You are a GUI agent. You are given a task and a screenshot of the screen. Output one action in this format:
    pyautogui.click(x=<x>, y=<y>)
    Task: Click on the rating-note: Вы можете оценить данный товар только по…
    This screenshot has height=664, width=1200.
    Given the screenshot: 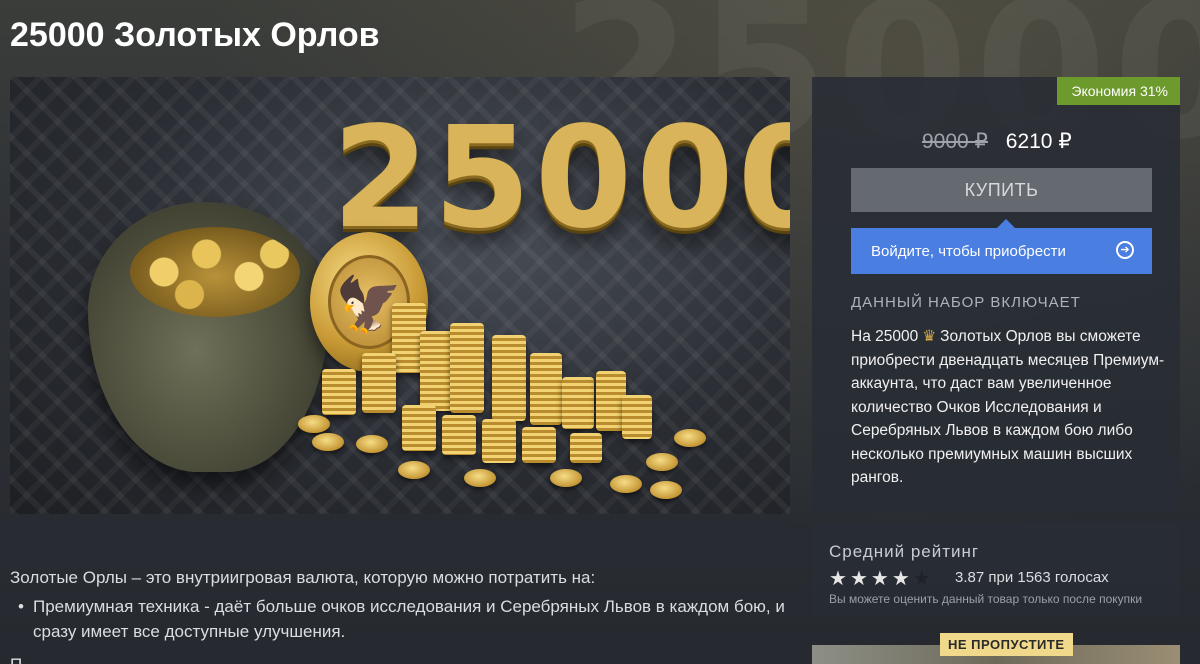 What is the action you would take?
    pyautogui.click(x=986, y=599)
    